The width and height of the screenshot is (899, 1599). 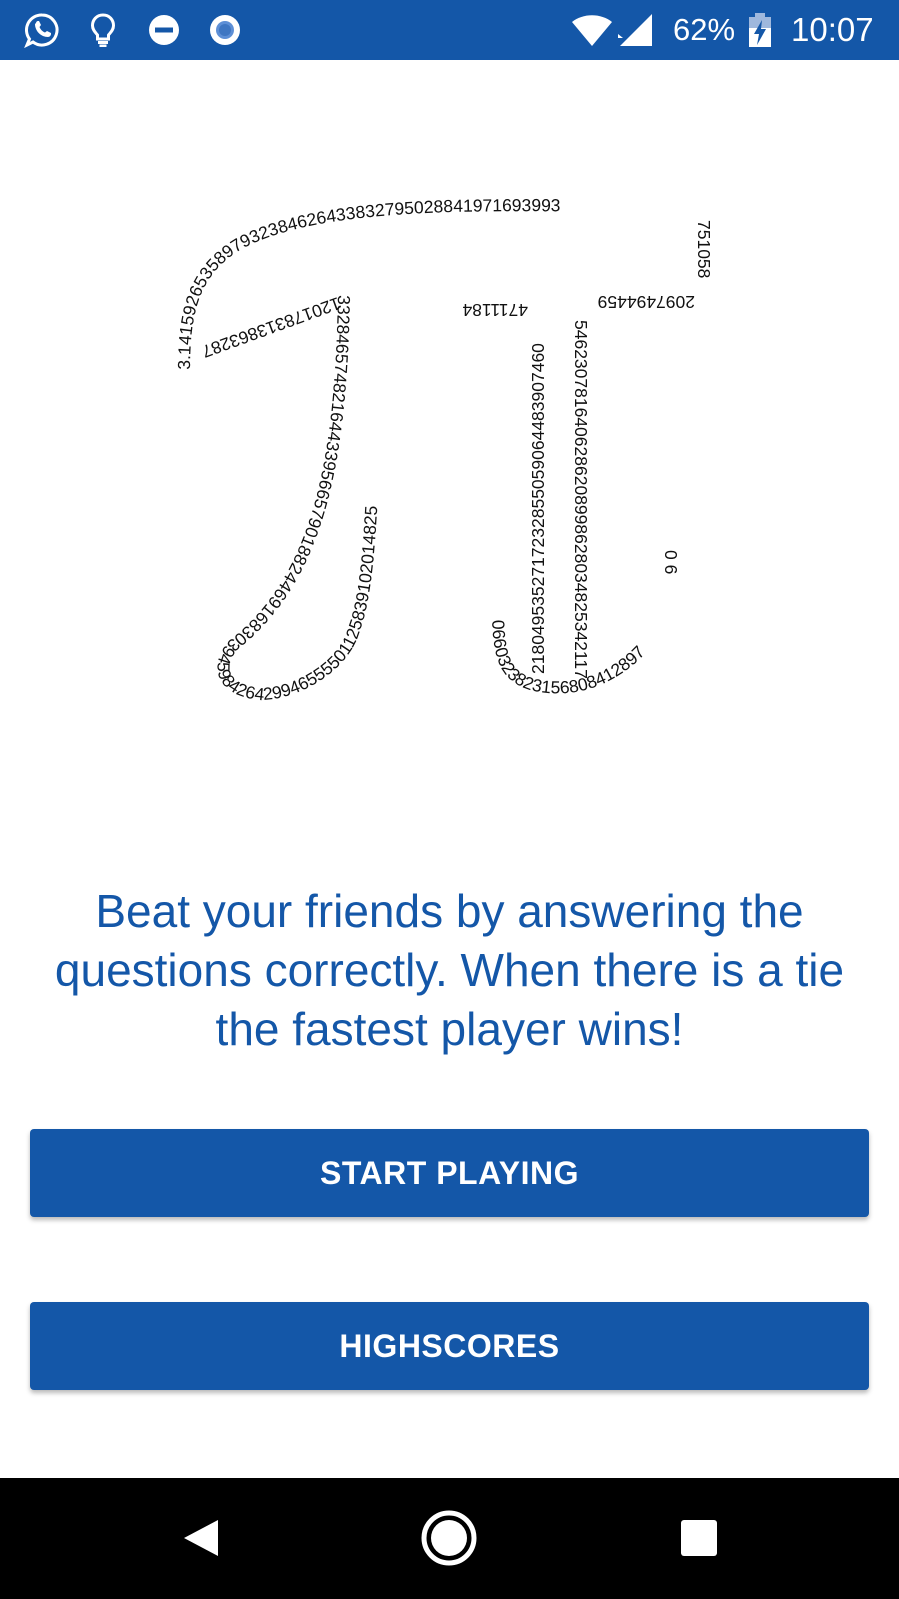 What do you see at coordinates (41, 30) in the screenshot?
I see `whatsapp-icon` at bounding box center [41, 30].